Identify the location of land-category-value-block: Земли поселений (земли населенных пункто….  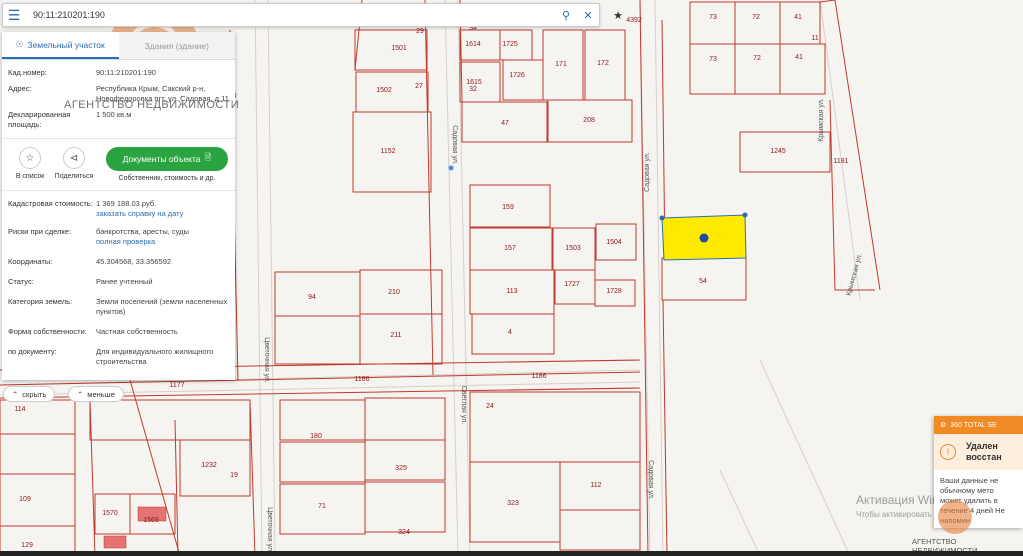
(162, 307).